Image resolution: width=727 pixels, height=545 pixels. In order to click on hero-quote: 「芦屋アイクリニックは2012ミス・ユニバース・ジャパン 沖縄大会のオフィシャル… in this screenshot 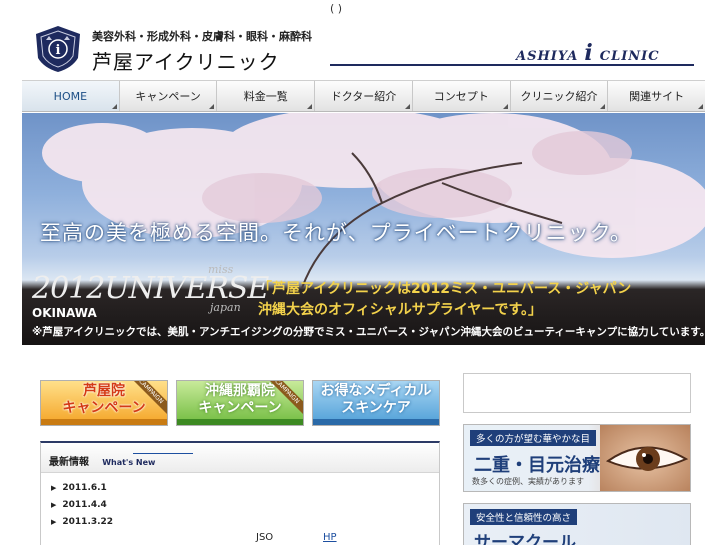, I will do `click(444, 300)`.